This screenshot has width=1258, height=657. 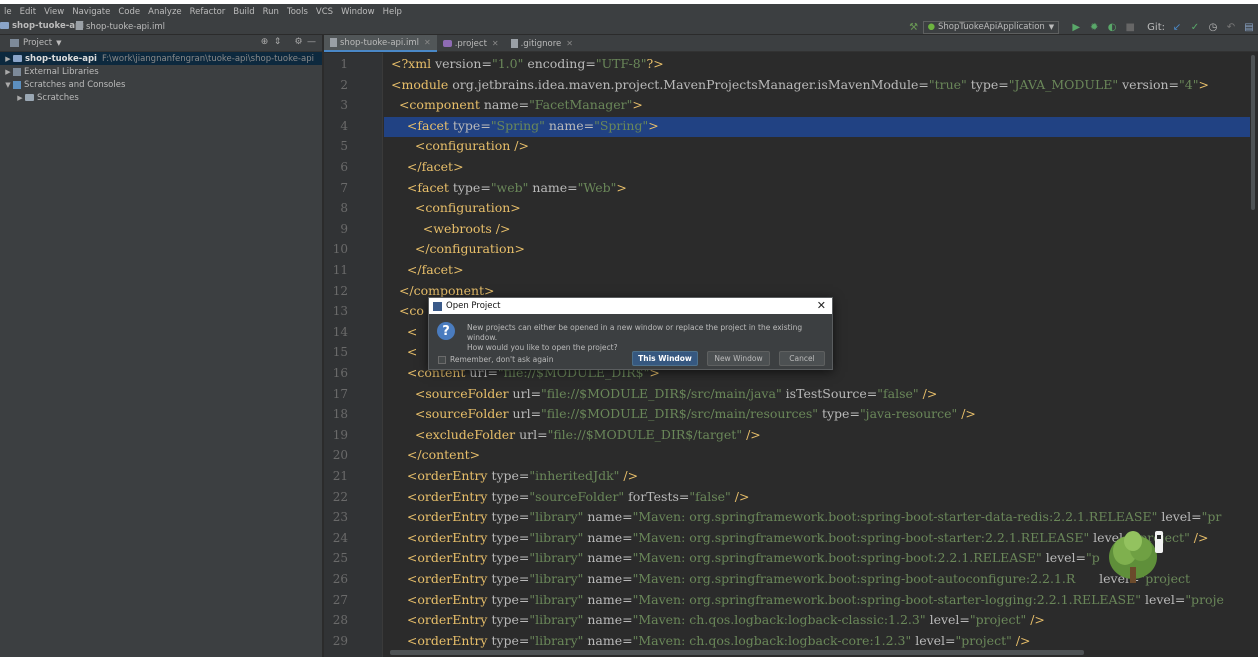 What do you see at coordinates (1130, 27) in the screenshot?
I see `stop-icon: ■` at bounding box center [1130, 27].